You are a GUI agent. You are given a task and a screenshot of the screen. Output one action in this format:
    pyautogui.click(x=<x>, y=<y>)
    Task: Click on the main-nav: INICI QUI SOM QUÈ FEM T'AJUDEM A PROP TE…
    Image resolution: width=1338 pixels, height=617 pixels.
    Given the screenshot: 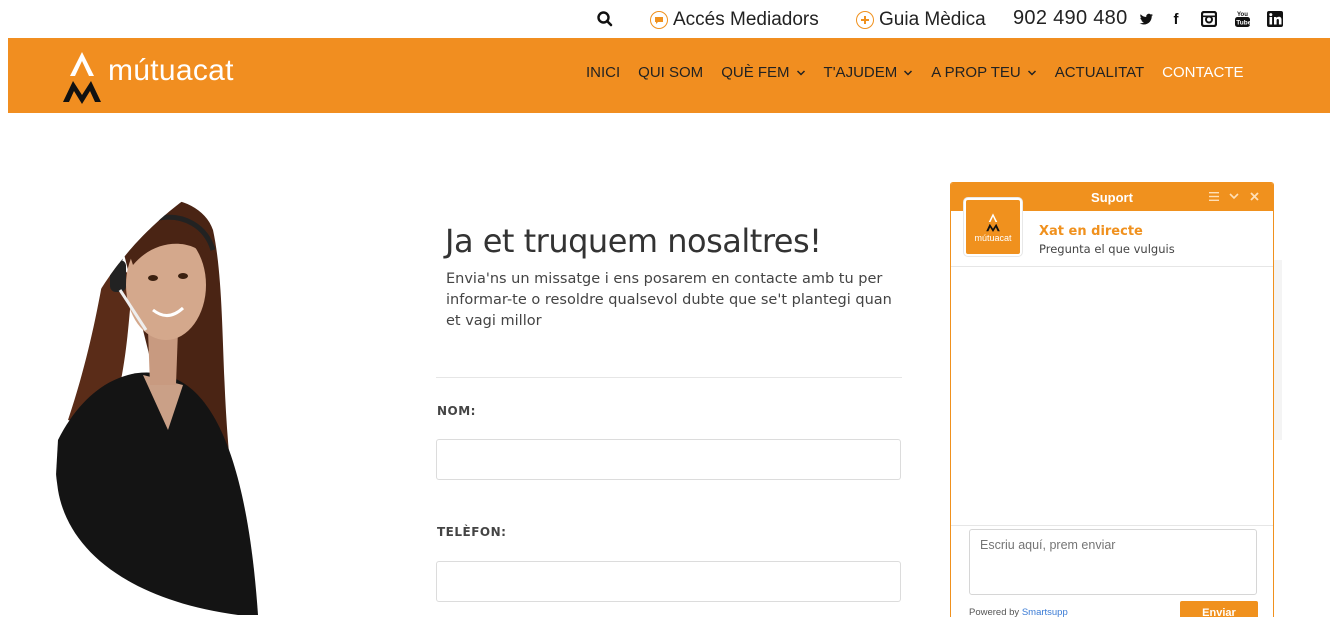 What is the action you would take?
    pyautogui.click(x=924, y=72)
    